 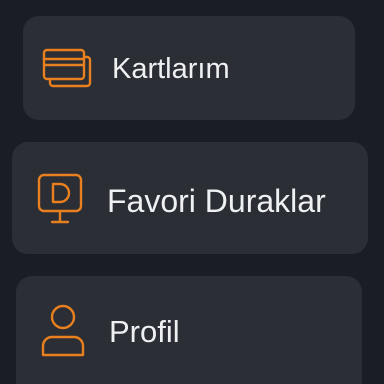 What do you see at coordinates (67, 68) in the screenshot?
I see `cards-icon` at bounding box center [67, 68].